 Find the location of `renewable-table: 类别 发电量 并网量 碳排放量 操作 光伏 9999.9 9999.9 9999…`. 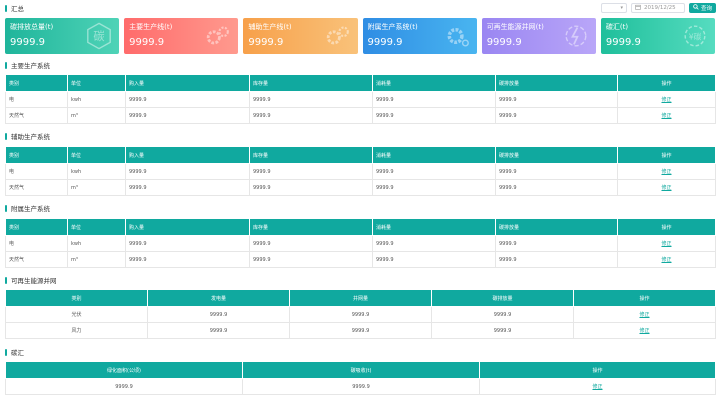

renewable-table: 类别 发电量 并网量 碳排放量 操作 光伏 9999.9 9999.9 9999… is located at coordinates (360, 314).